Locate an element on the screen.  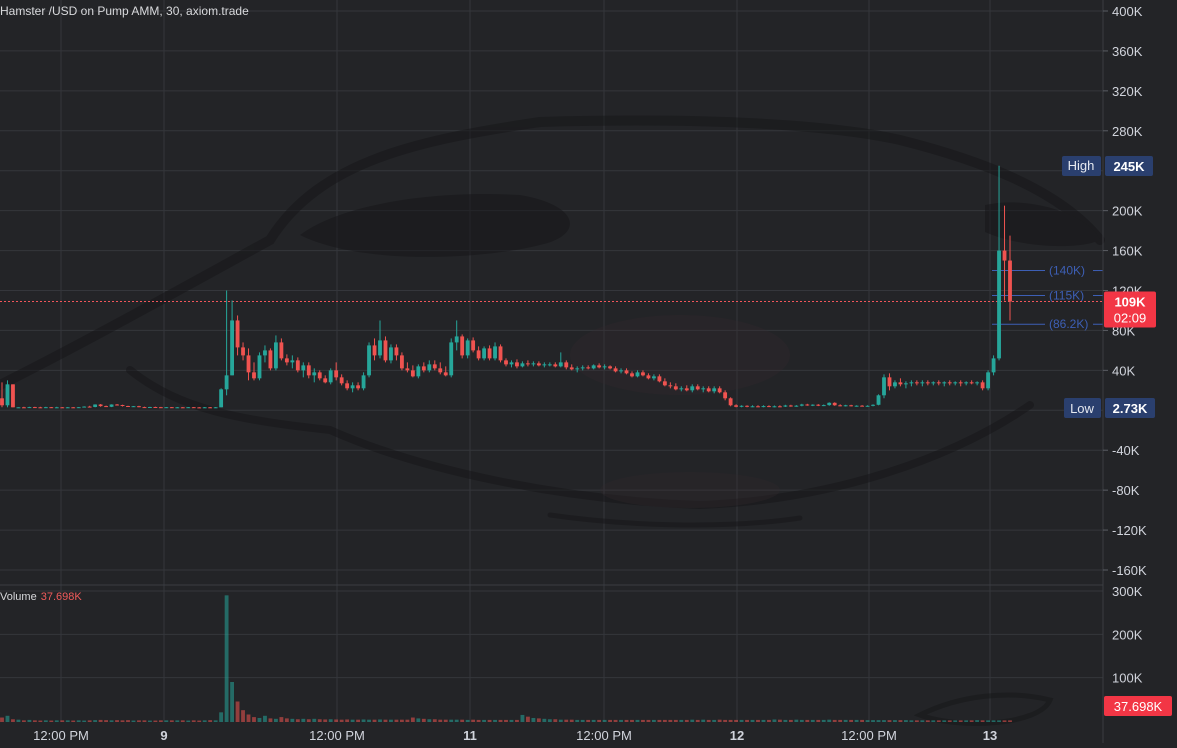
price-tick-label: 160K is located at coordinates (1127, 251).